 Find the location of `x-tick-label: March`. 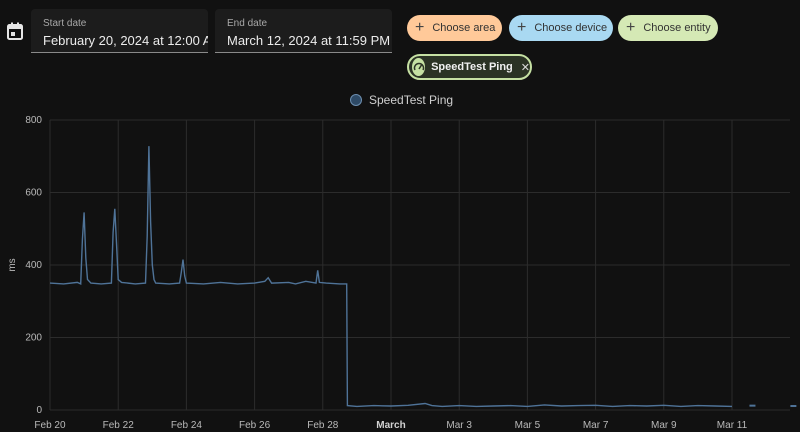

x-tick-label: March is located at coordinates (390, 425).